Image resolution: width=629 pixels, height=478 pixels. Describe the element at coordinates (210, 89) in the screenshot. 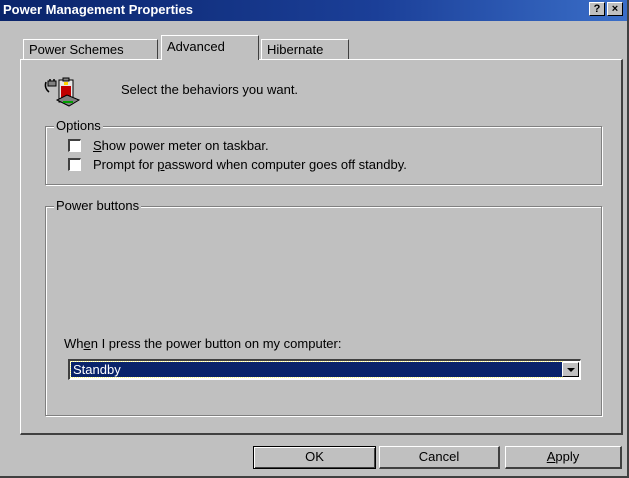

I see `header-prompt: Select the behaviors you want.` at that location.